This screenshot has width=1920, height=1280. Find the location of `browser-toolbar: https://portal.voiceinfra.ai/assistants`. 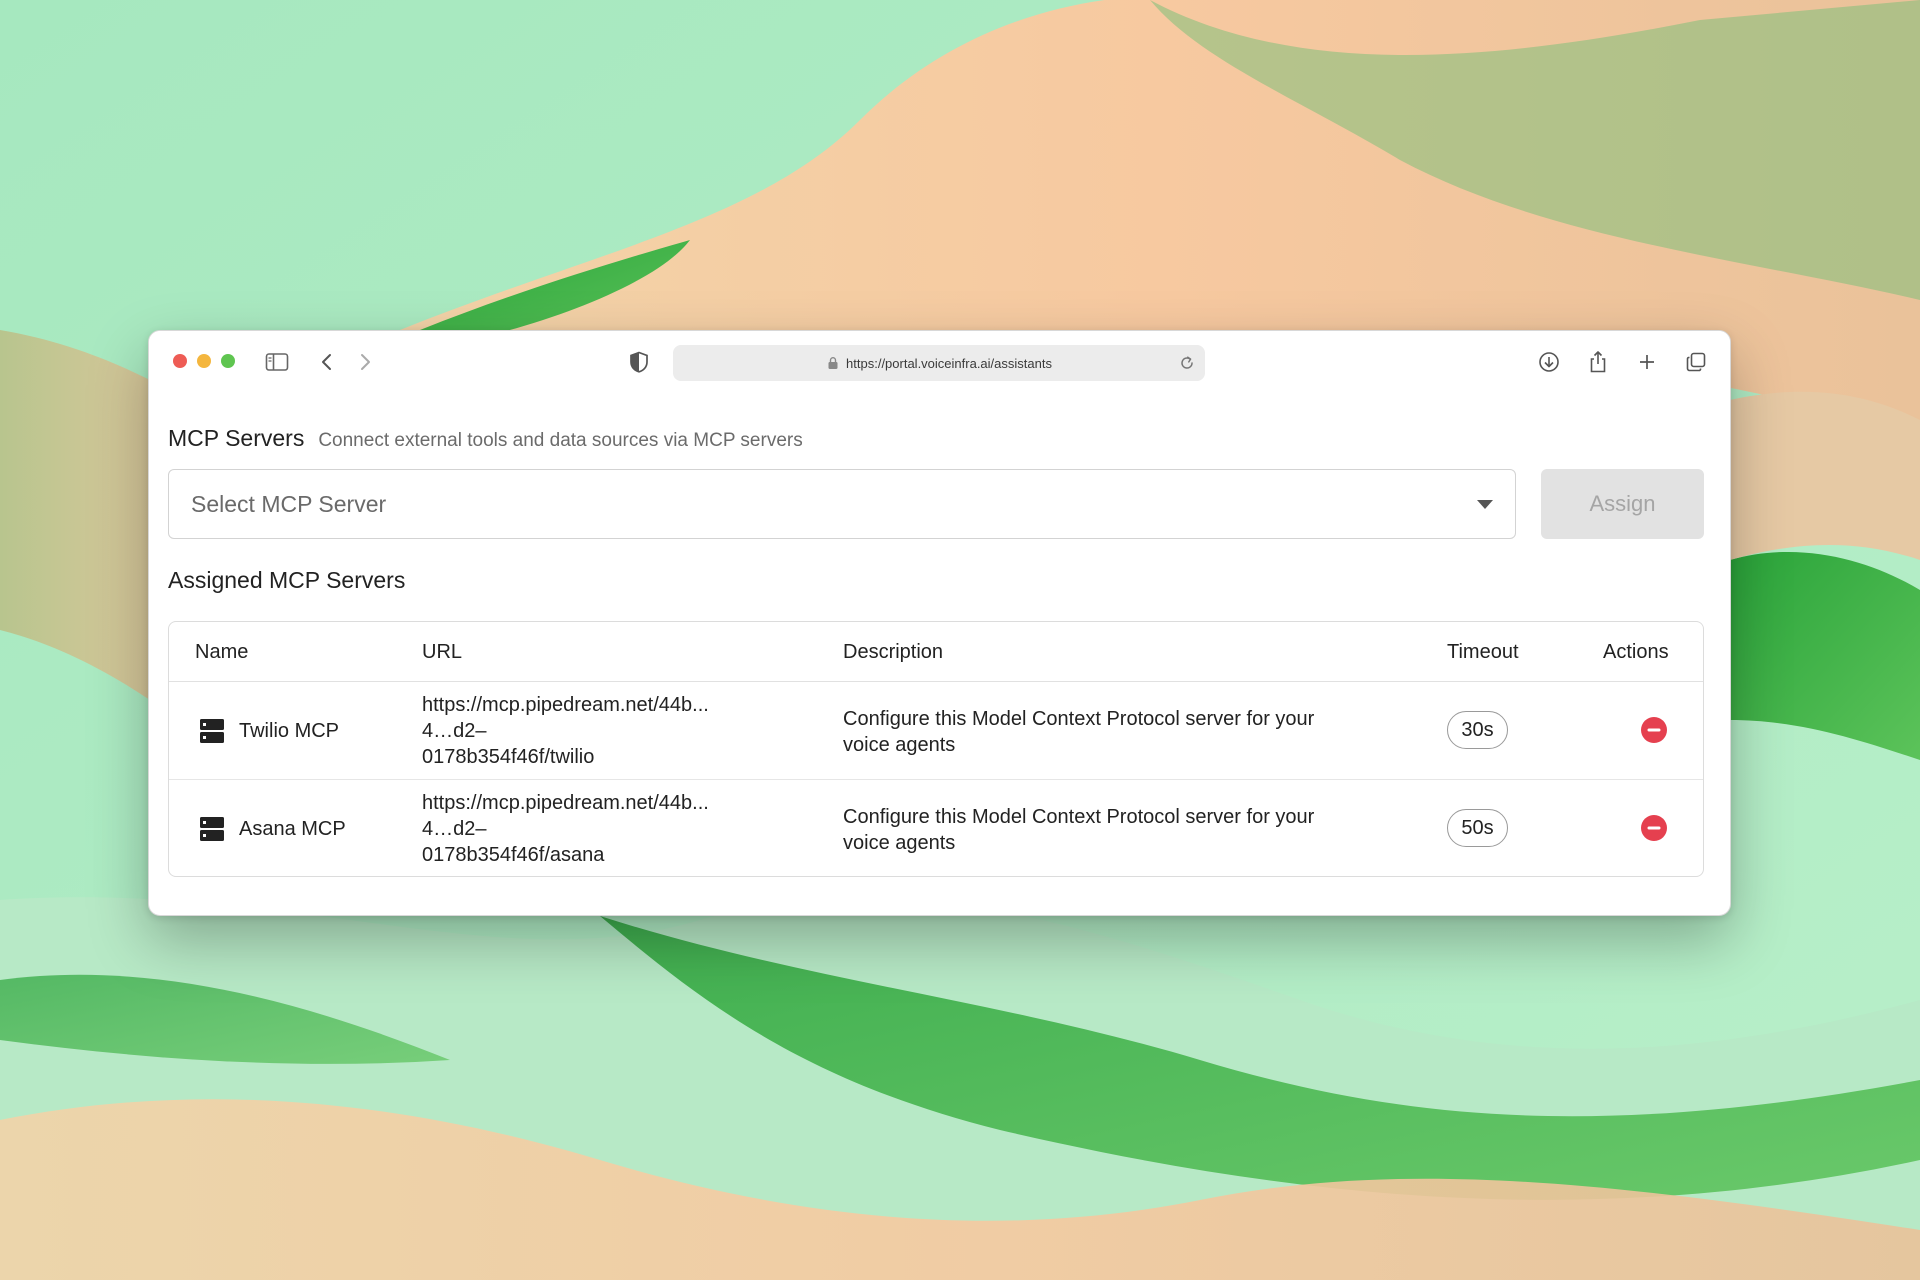

browser-toolbar: https://portal.voiceinfra.ai/assistants is located at coordinates (939, 364).